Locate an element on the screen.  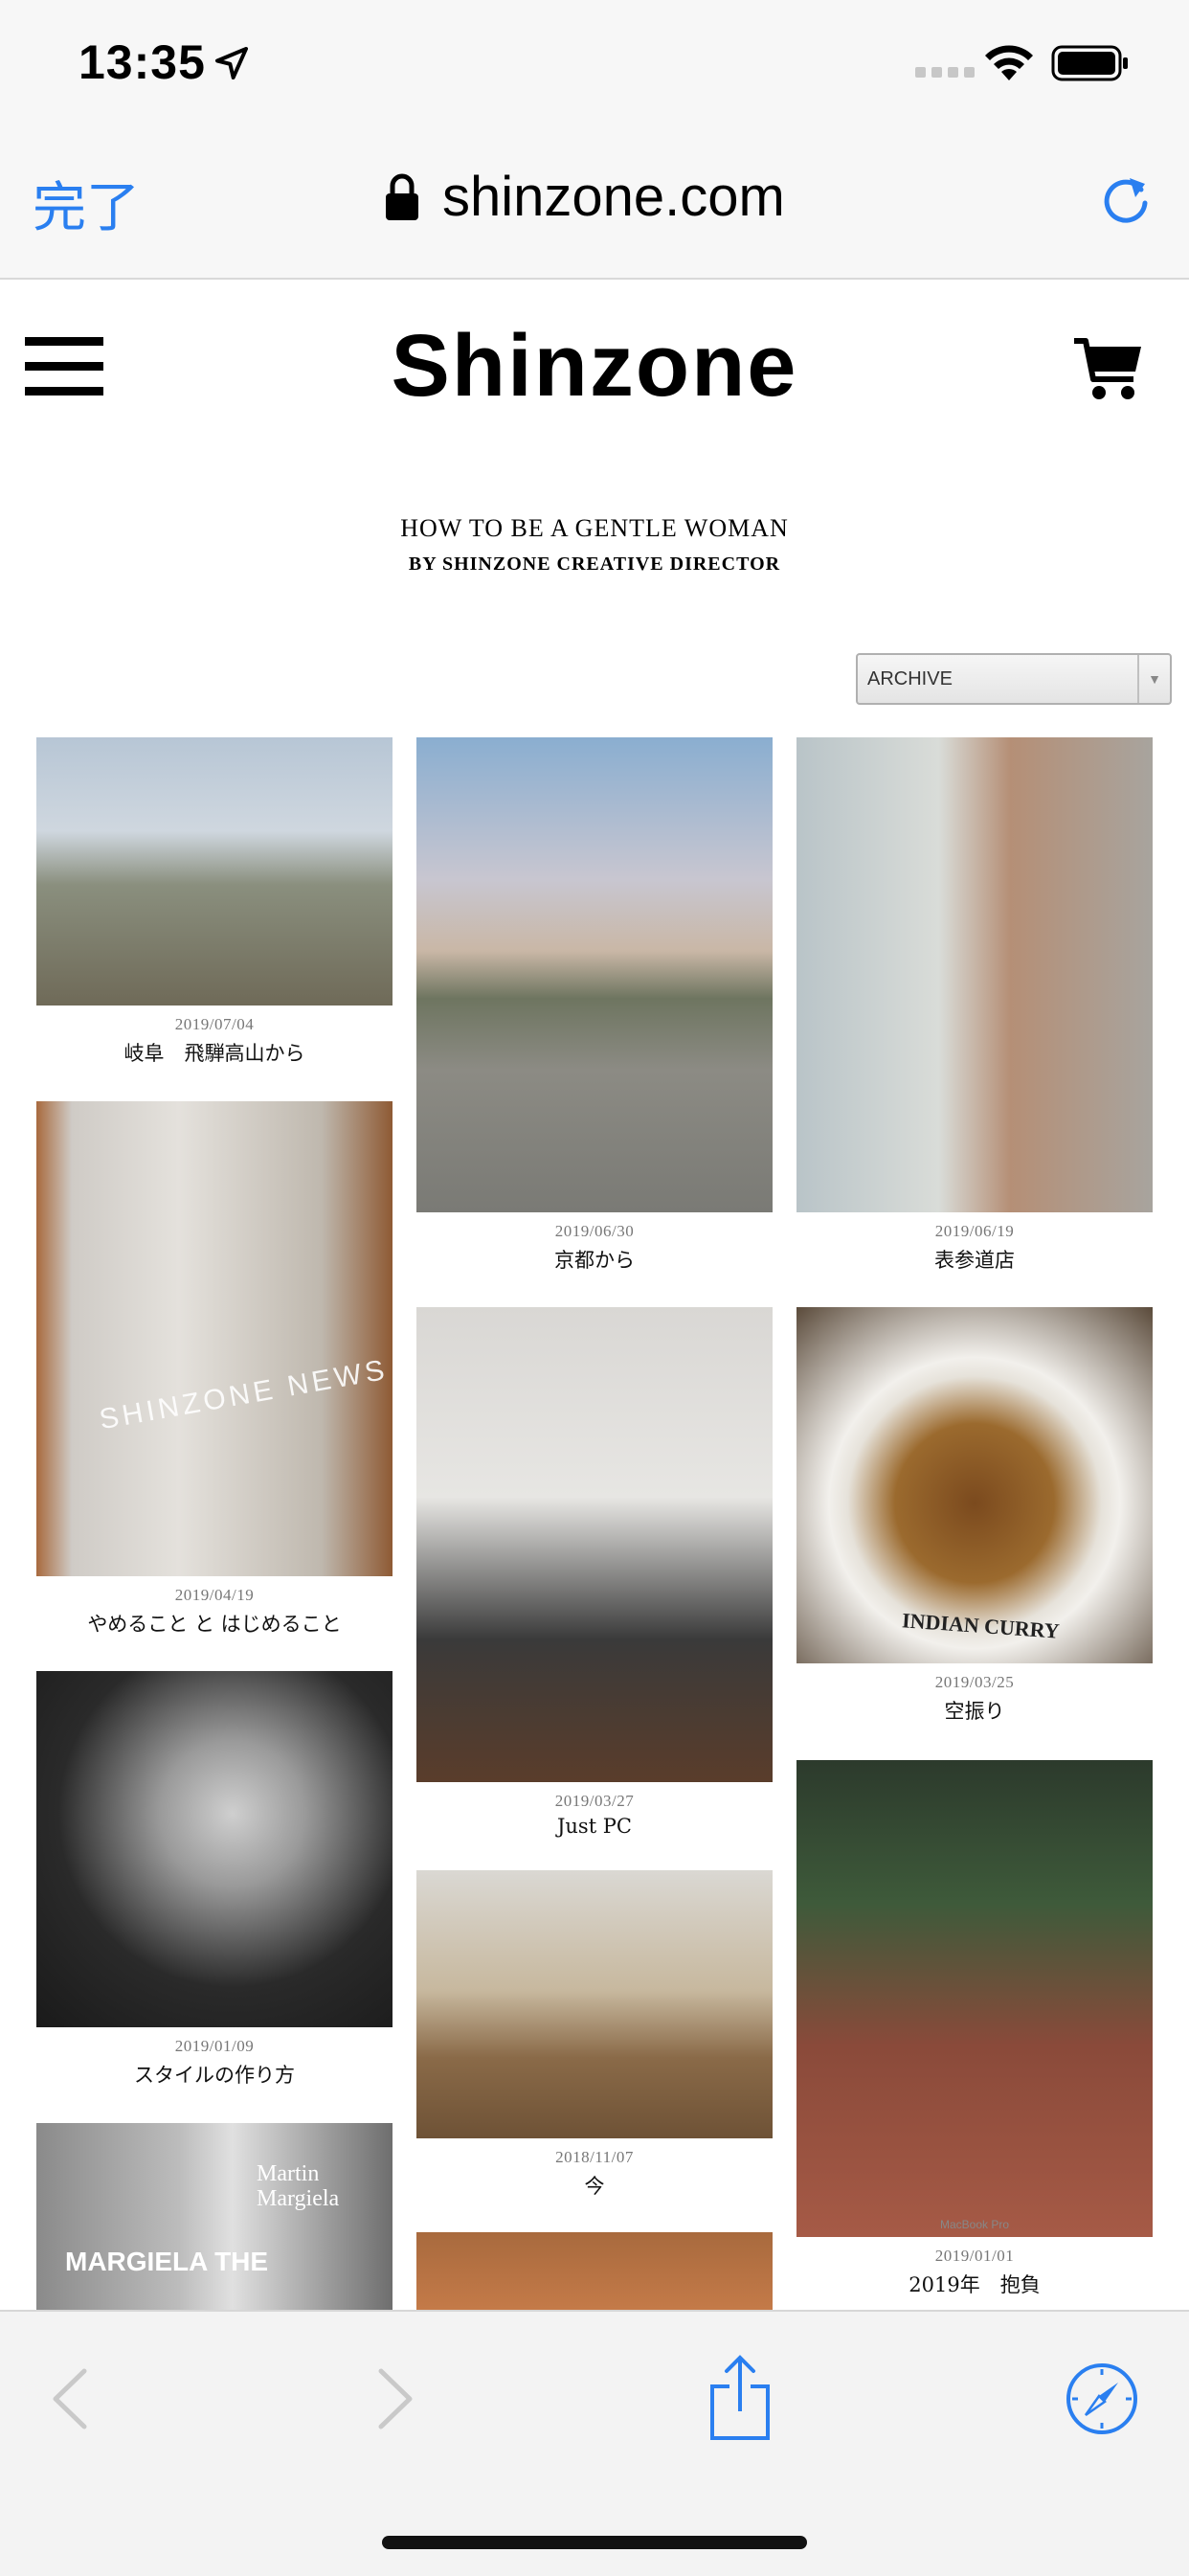
post-date: 2019/03/25 is located at coordinates (974, 1682).